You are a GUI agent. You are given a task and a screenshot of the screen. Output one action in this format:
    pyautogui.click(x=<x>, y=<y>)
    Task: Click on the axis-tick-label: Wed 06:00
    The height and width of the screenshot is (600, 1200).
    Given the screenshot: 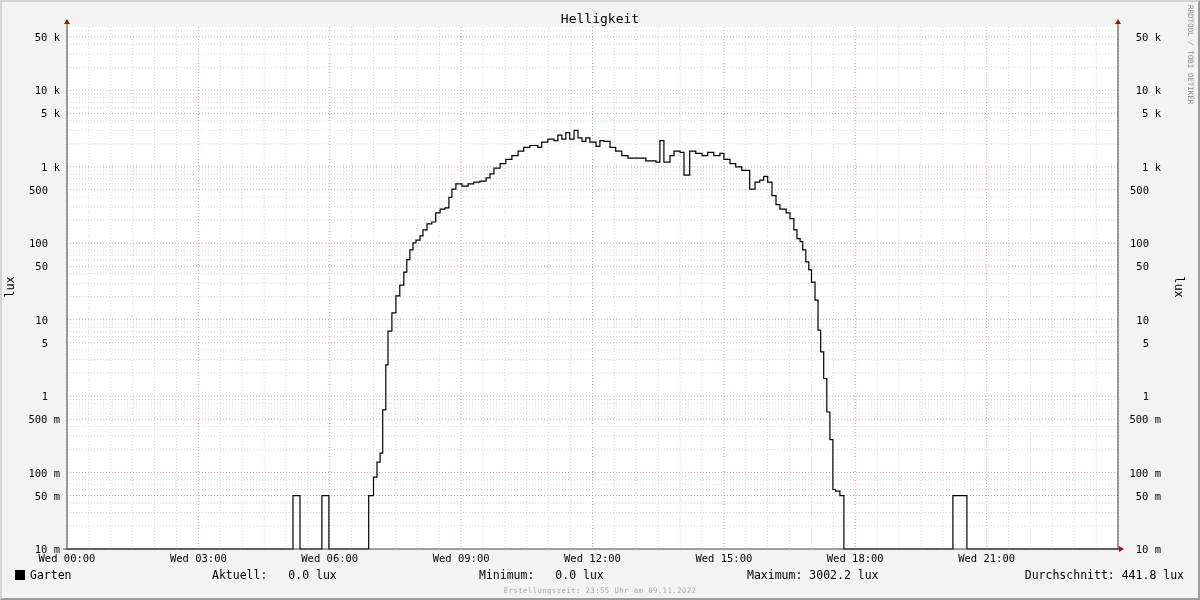 What is the action you would take?
    pyautogui.click(x=330, y=558)
    